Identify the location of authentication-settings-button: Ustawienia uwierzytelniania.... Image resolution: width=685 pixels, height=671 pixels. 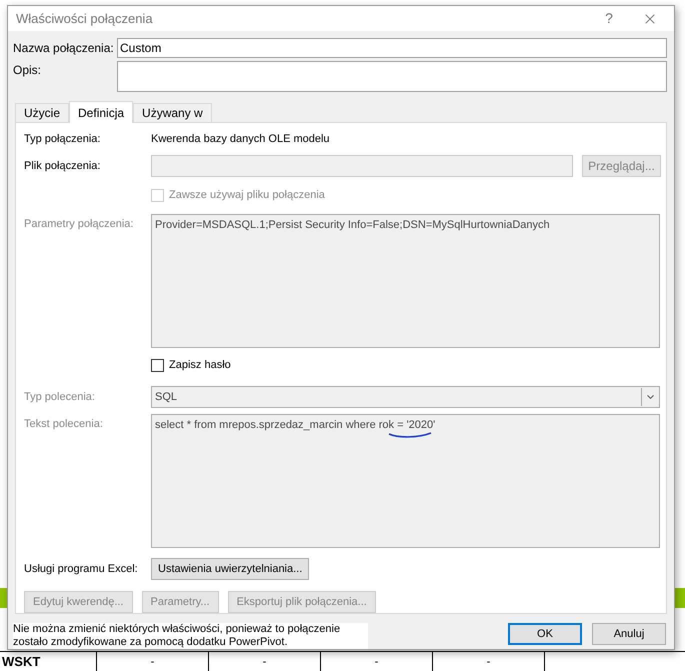
(230, 569).